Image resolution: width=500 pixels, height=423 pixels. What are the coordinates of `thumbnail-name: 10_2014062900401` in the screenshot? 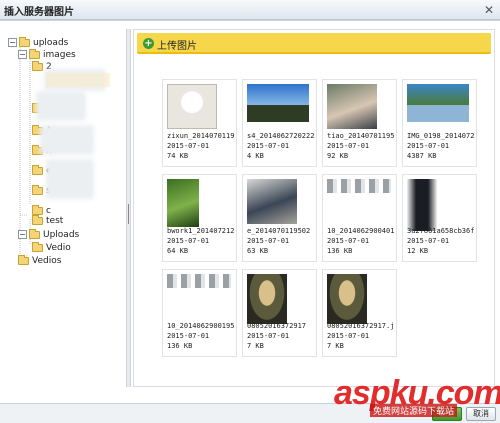 It's located at (361, 231).